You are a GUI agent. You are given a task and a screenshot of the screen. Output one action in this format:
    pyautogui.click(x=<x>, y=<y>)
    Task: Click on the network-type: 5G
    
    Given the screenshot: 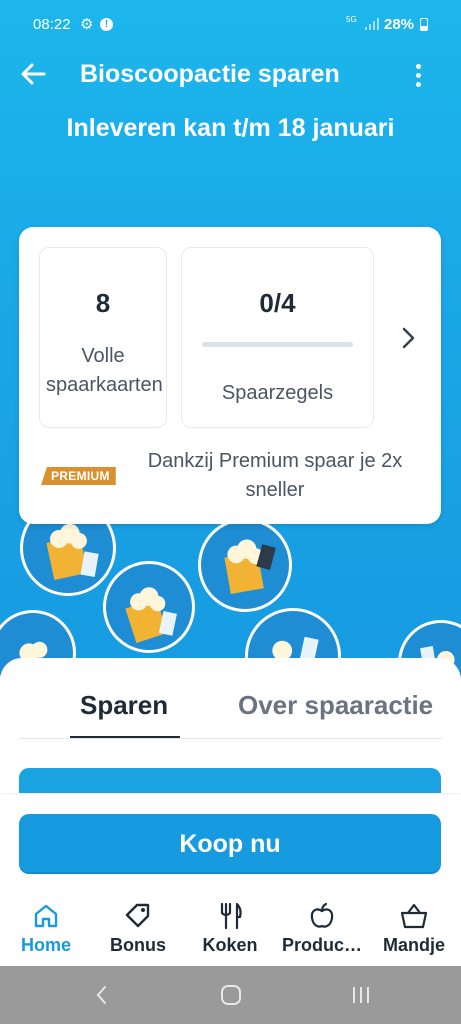 What is the action you would take?
    pyautogui.click(x=351, y=19)
    